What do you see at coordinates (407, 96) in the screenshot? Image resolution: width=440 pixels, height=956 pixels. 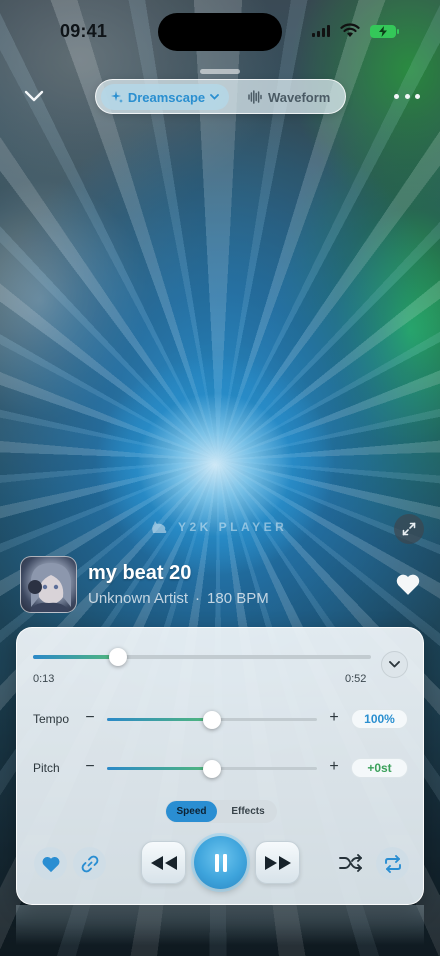 I see `more-options-button` at bounding box center [407, 96].